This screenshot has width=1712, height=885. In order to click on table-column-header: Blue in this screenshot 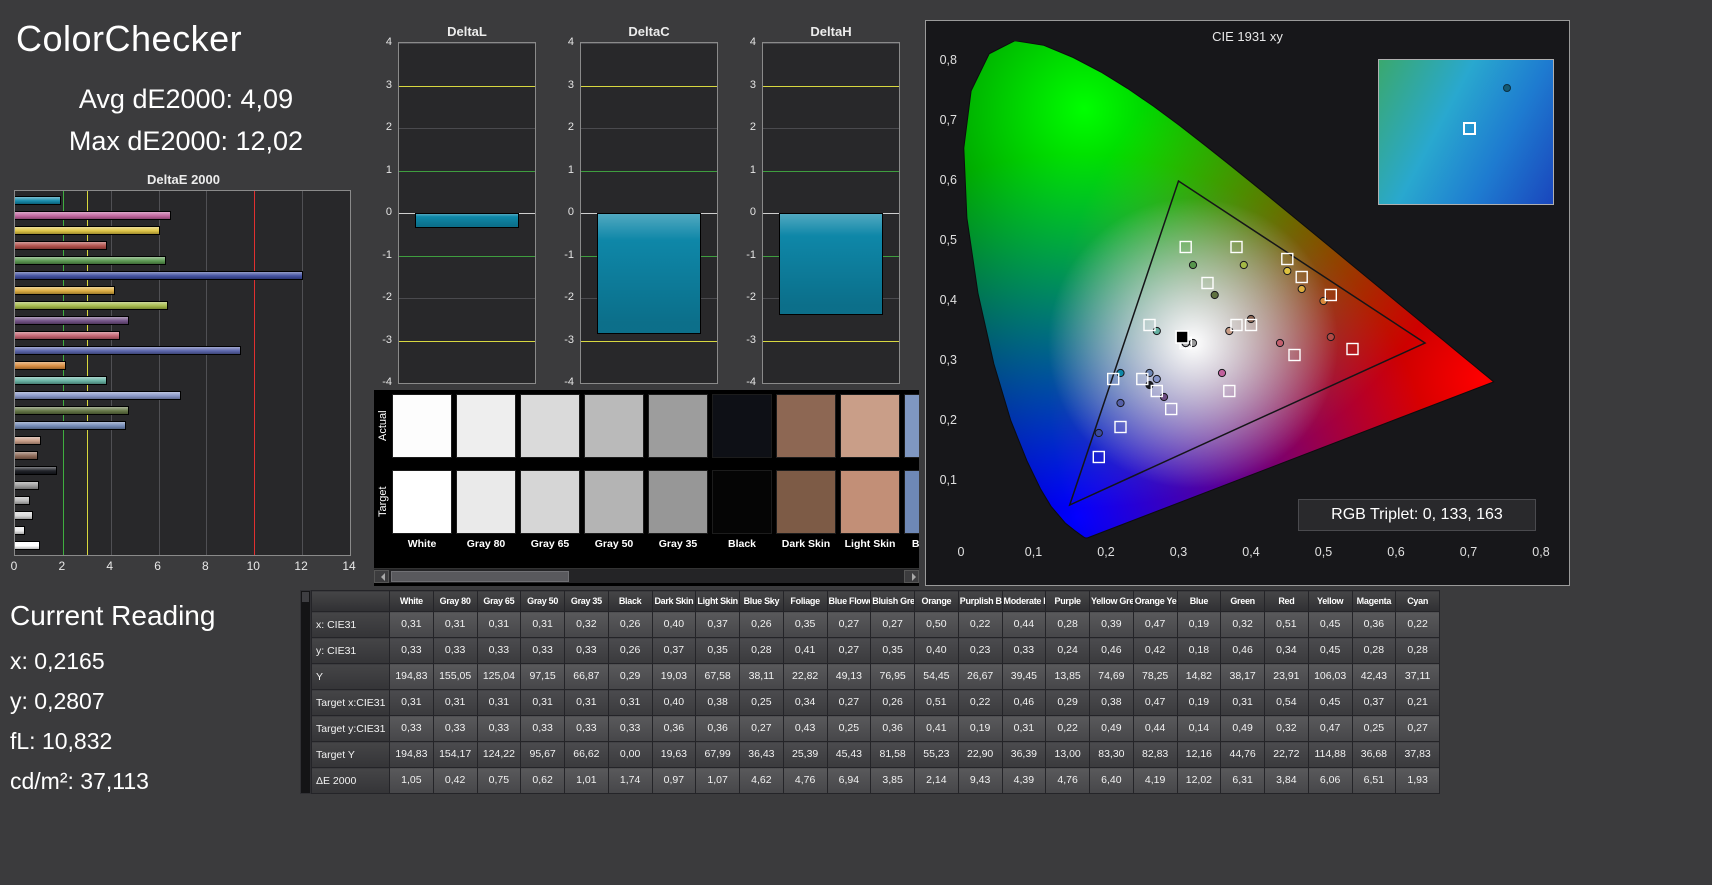, I will do `click(1199, 601)`.